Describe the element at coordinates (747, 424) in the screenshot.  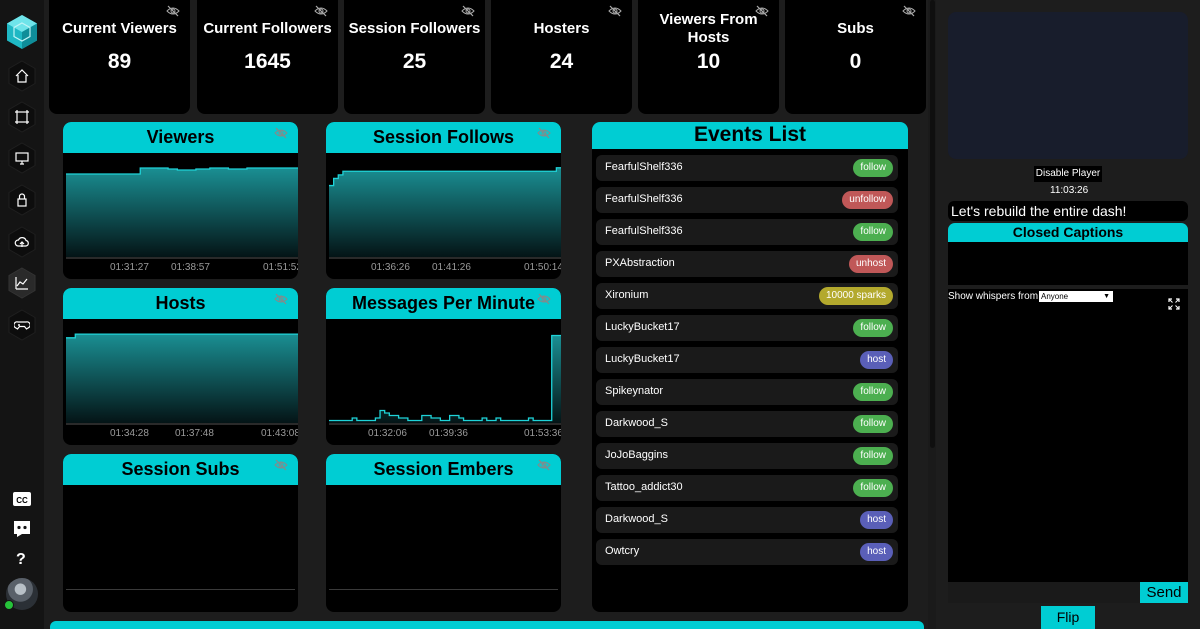
I see `event-row: Darkwood_S follow` at that location.